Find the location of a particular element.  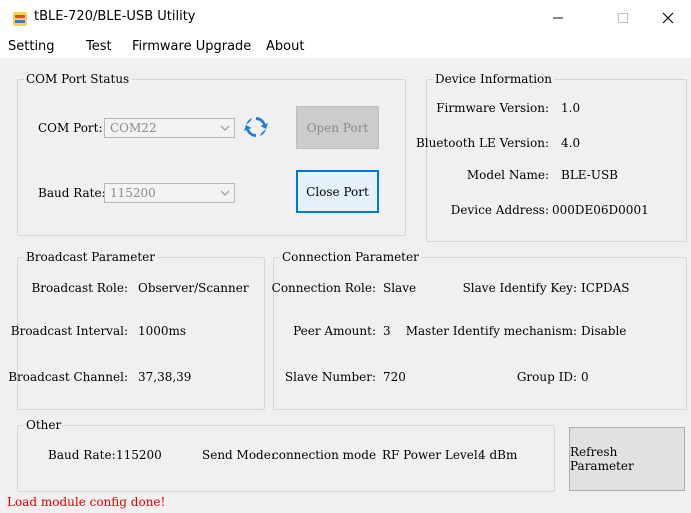

broadcast-parameter-legend: Broadcast Parameter is located at coordinates (91, 257).